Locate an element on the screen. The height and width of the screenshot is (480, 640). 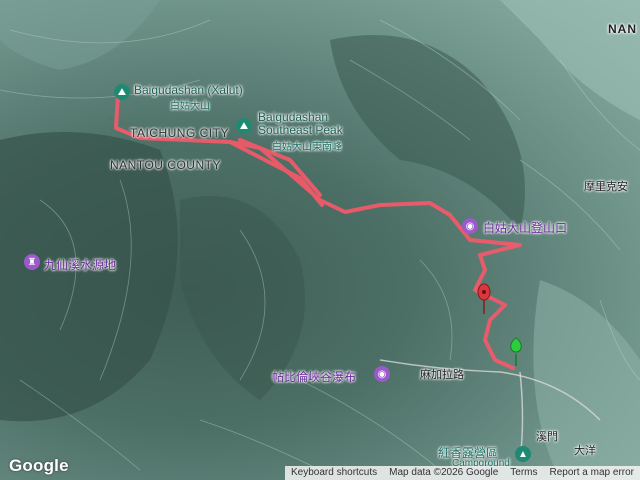
se-peak-label-2: Southeast Peak is located at coordinates (300, 130).